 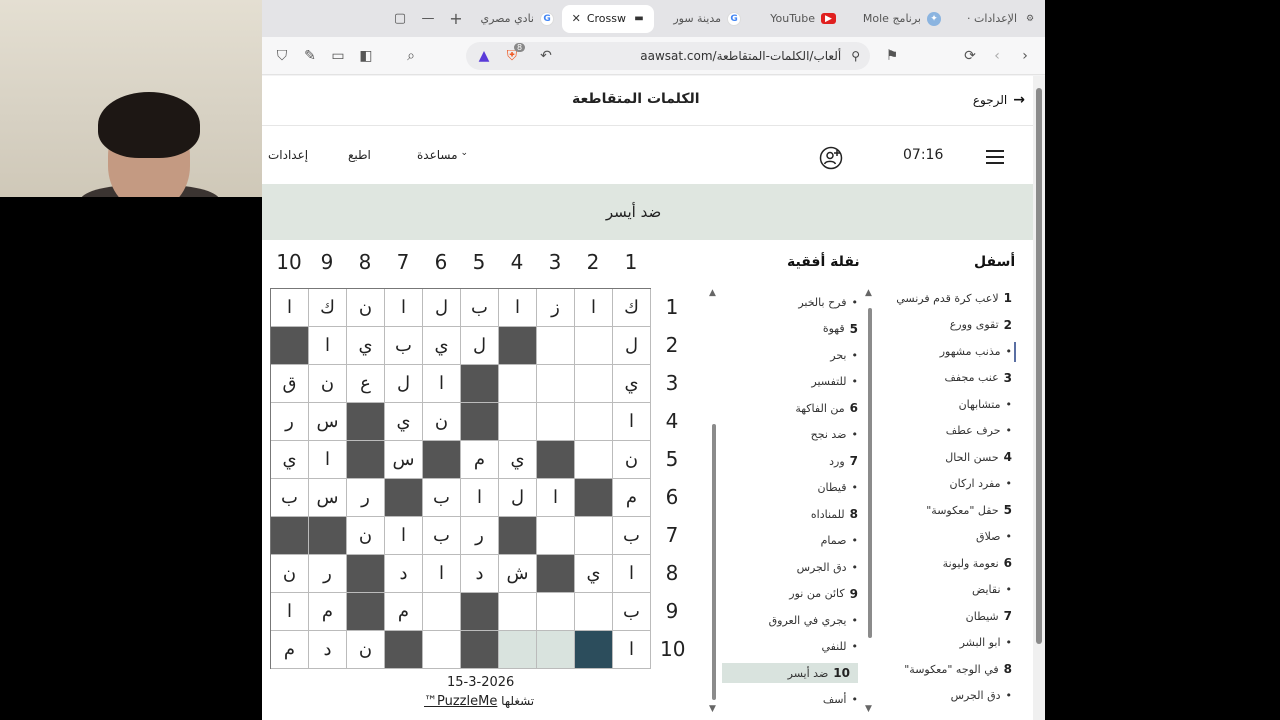 What do you see at coordinates (981, 325) in the screenshot?
I see `down-clue-item: 2 تقوى وورع` at bounding box center [981, 325].